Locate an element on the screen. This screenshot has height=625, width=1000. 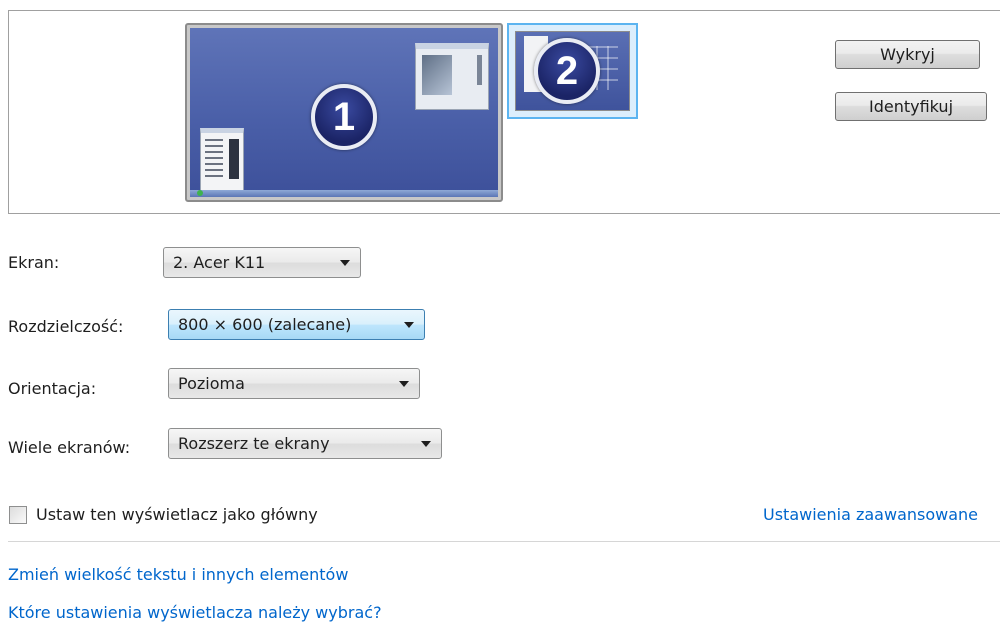
taskbar-thumbnail is located at coordinates (344, 193).